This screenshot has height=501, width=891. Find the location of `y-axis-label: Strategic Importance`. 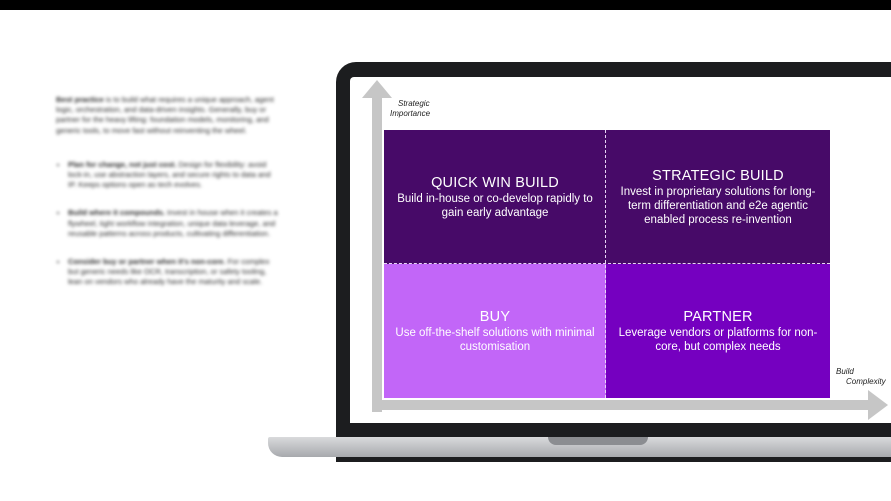

y-axis-label: Strategic Importance is located at coordinates (434, 109).